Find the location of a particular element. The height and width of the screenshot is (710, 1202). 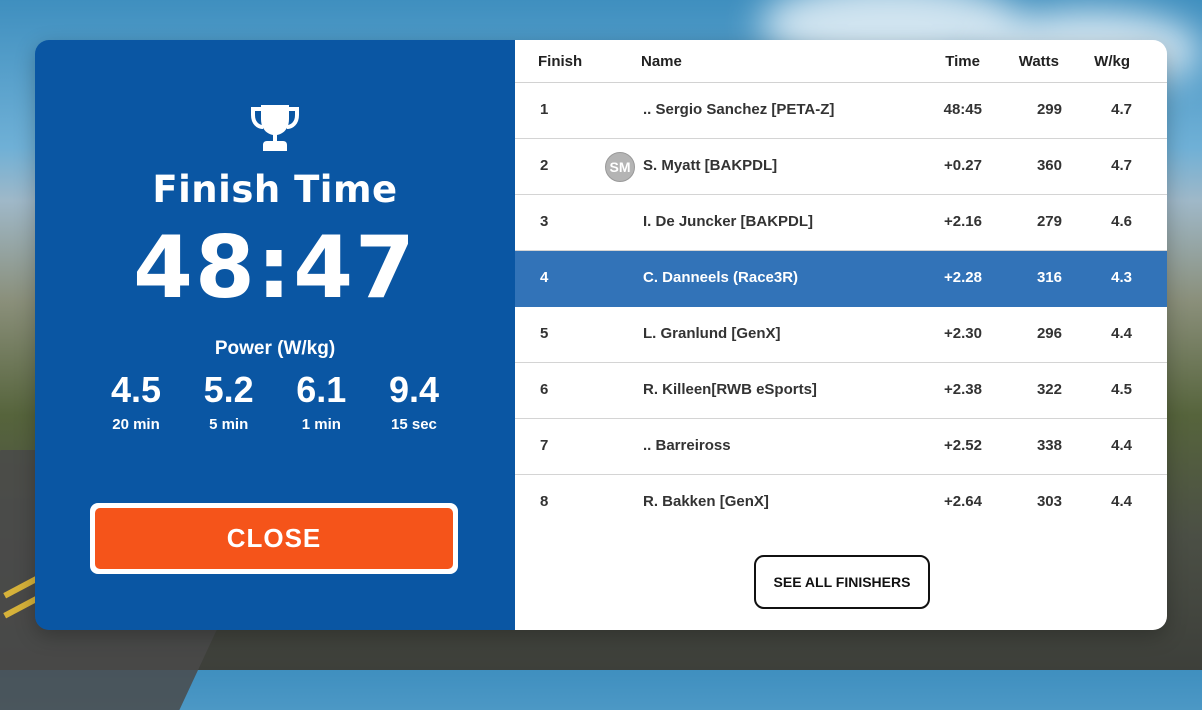

close-button: CLOSE is located at coordinates (274, 538).